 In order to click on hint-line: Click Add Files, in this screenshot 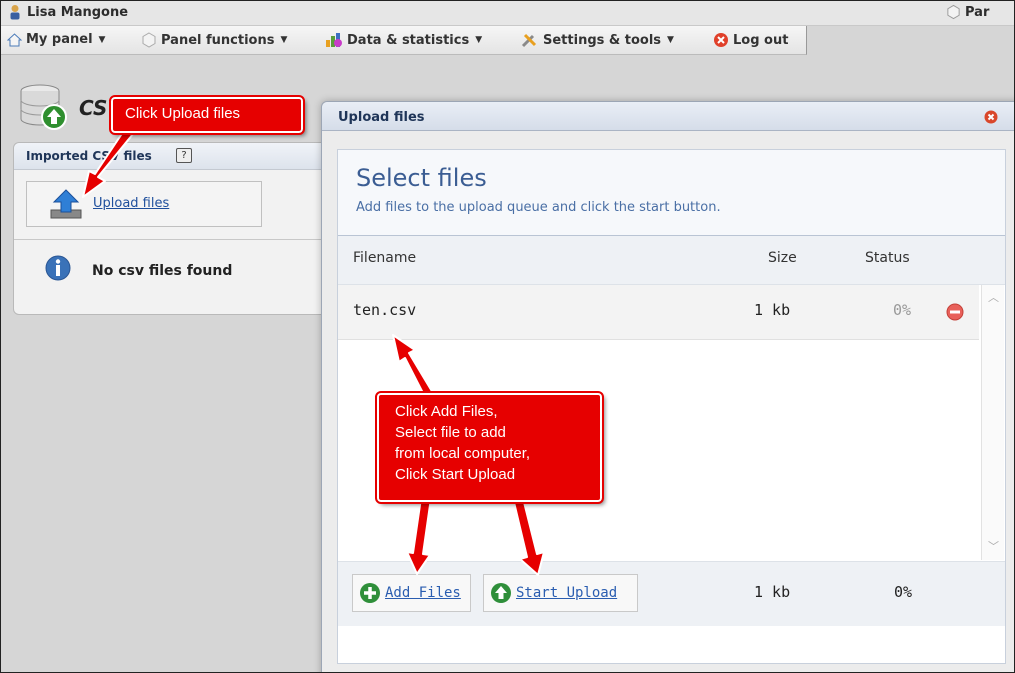, I will do `click(446, 411)`.